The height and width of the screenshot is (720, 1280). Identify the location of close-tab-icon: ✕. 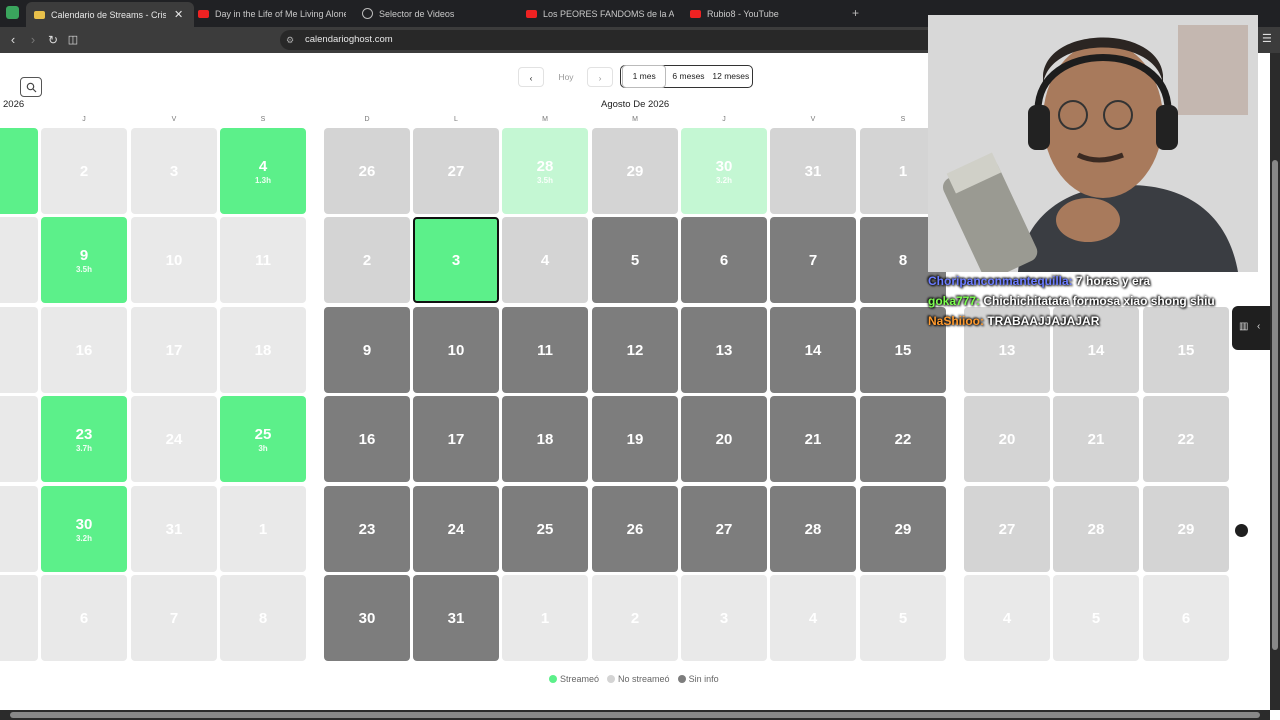
(178, 14).